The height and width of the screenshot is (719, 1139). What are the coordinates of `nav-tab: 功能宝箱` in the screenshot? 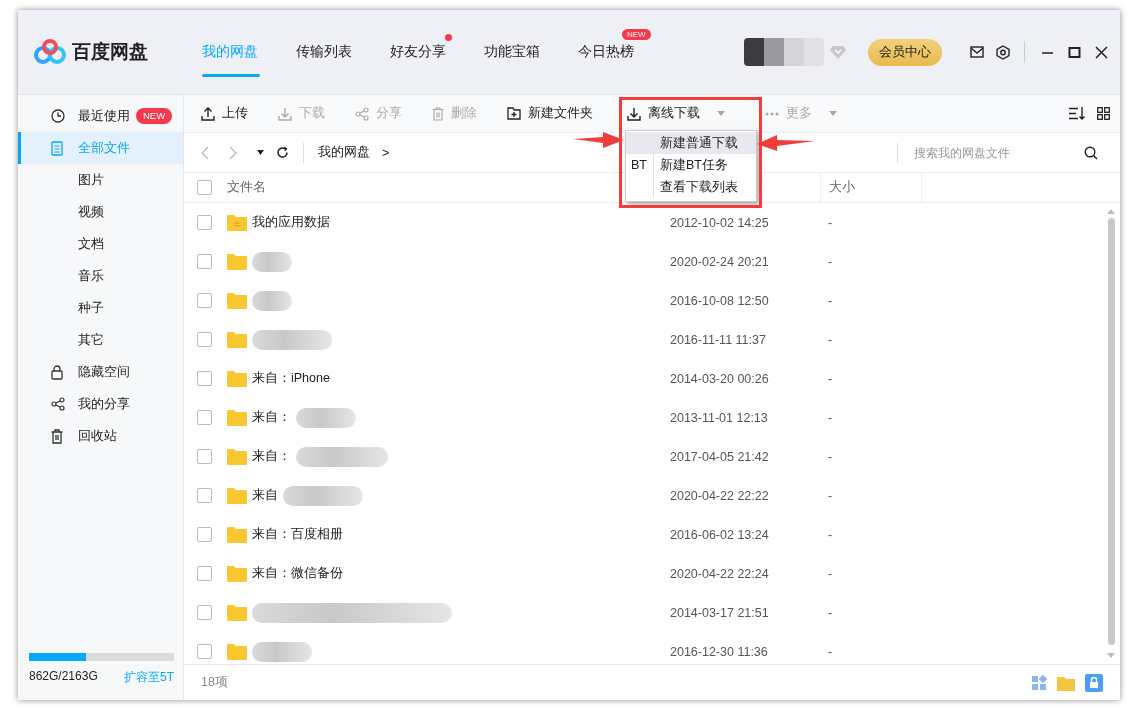 It's located at (531, 52).